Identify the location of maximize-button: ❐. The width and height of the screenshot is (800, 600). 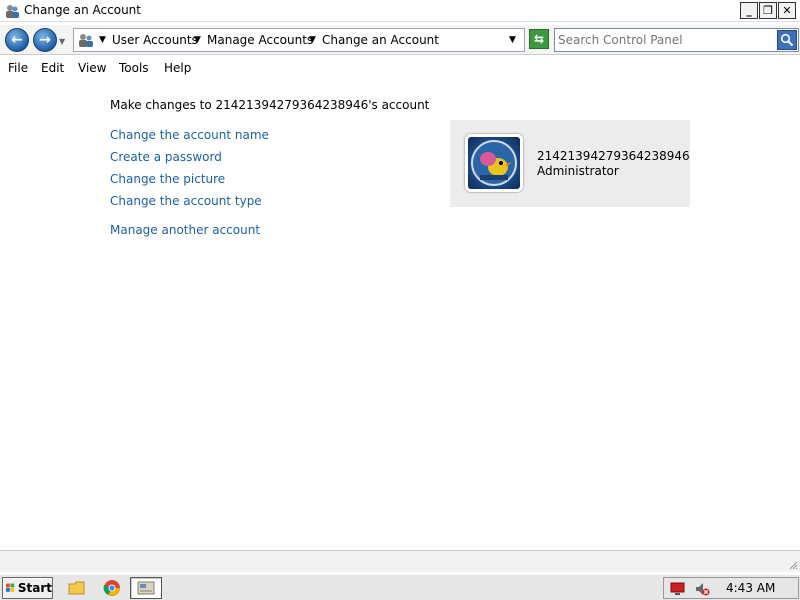
(768, 10).